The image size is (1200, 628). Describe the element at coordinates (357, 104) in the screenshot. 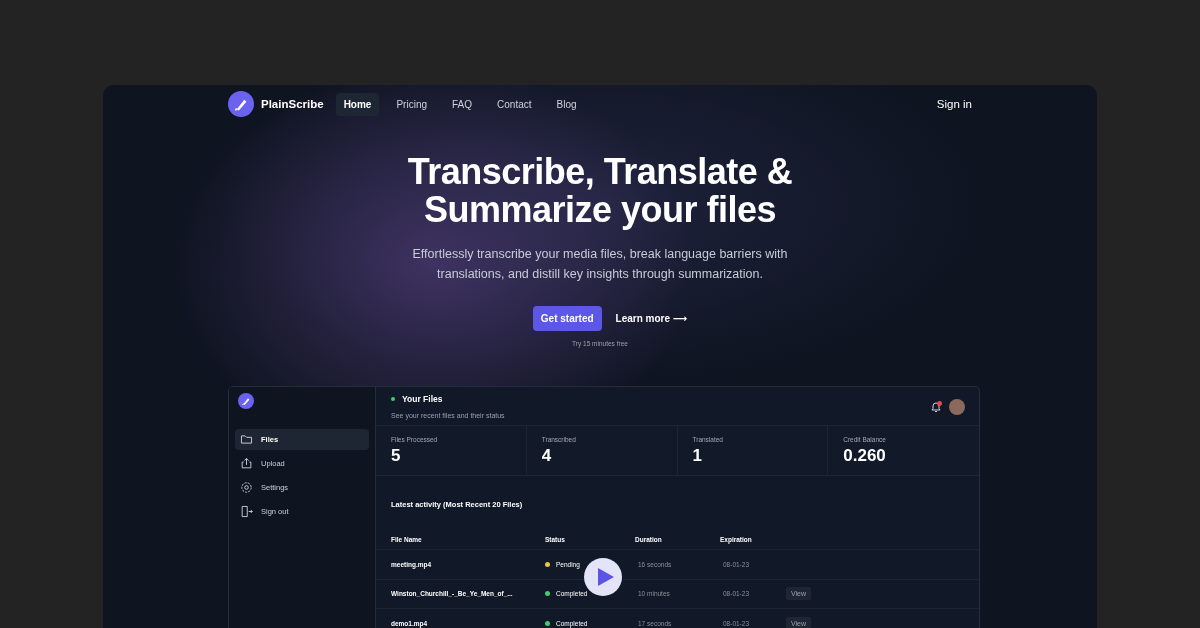

I see `nav-link: Home` at that location.